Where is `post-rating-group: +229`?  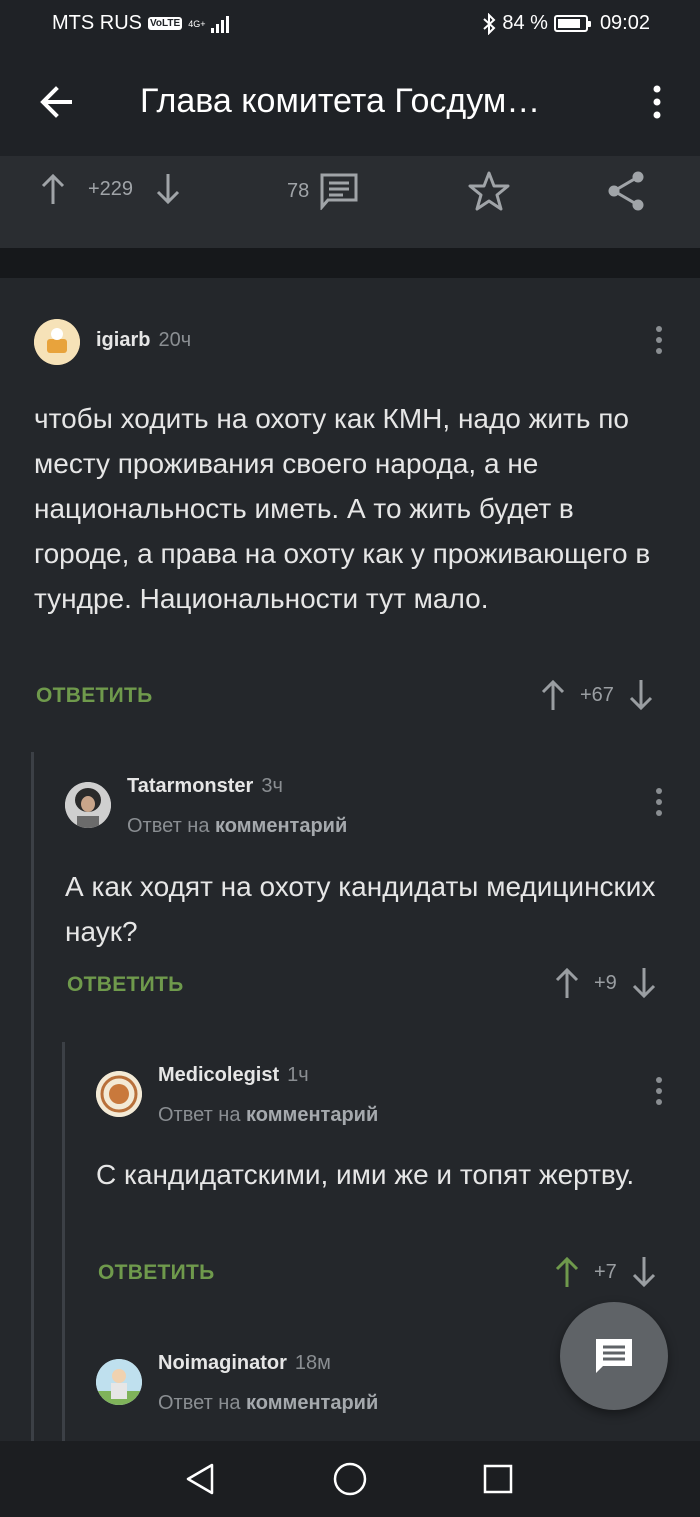
post-rating-group: +229 is located at coordinates (110, 189).